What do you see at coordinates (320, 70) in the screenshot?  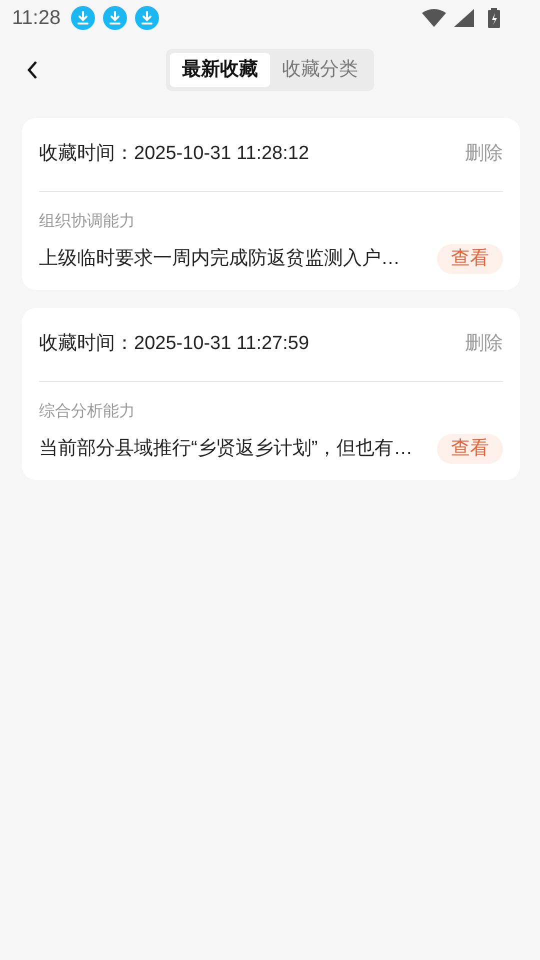 I see `tab: 收藏分类` at bounding box center [320, 70].